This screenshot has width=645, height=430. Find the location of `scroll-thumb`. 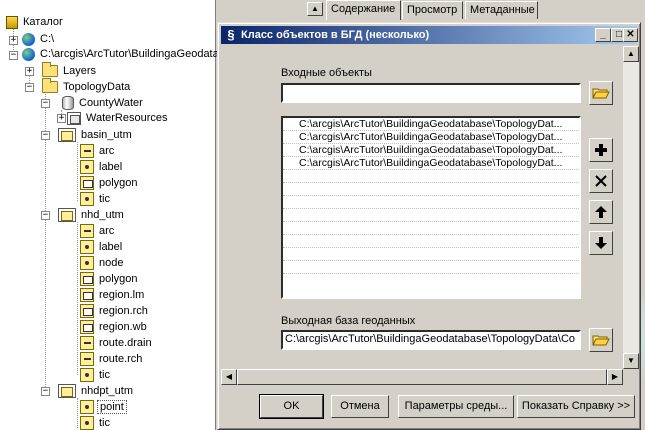

scroll-thumb is located at coordinates (422, 377).